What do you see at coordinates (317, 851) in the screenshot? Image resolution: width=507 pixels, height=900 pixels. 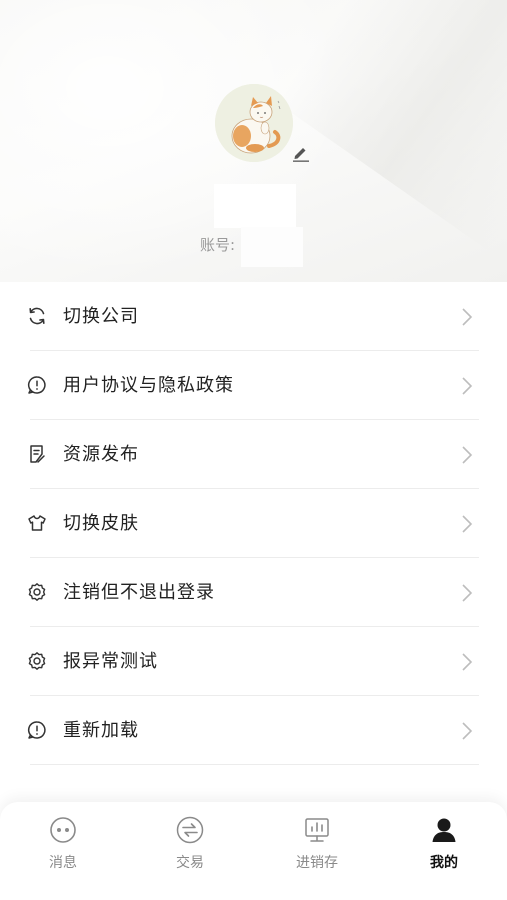 I see `tab-inventory: 进销存` at bounding box center [317, 851].